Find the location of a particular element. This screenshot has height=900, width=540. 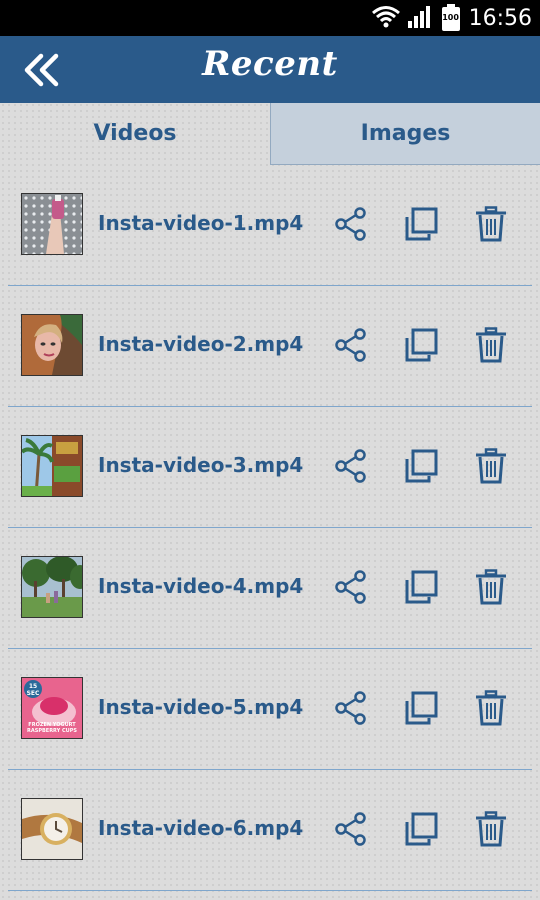

app-bar: Recent is located at coordinates (270, 69).